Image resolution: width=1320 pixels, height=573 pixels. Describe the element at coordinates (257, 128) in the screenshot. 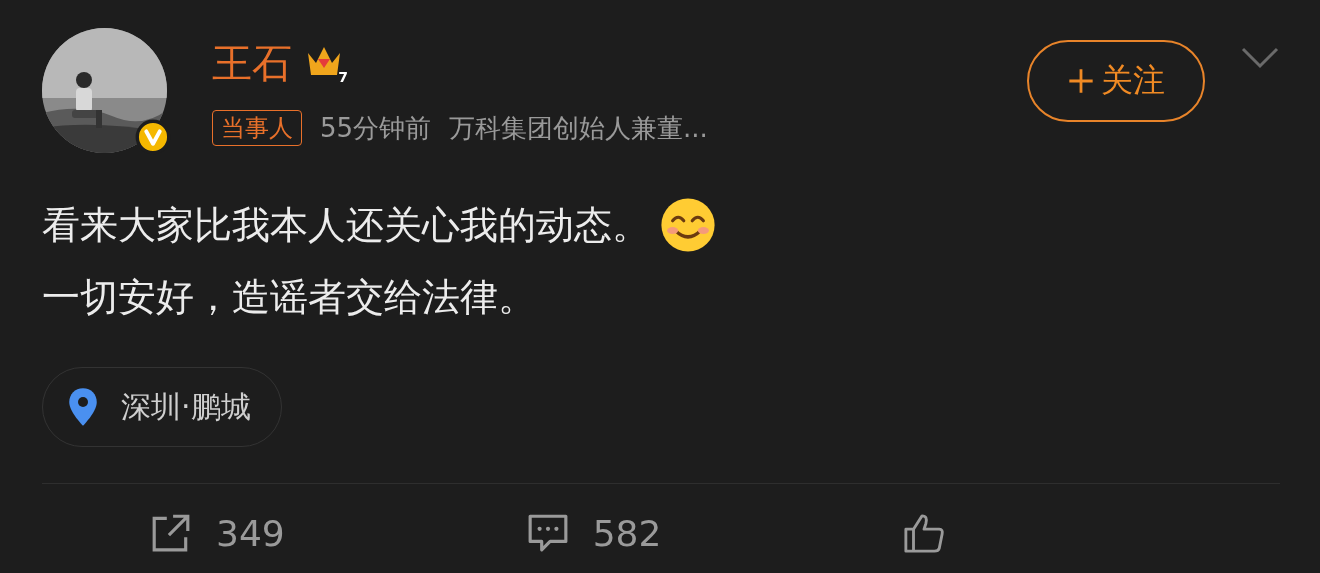

I see `role-tag: 当事人` at that location.